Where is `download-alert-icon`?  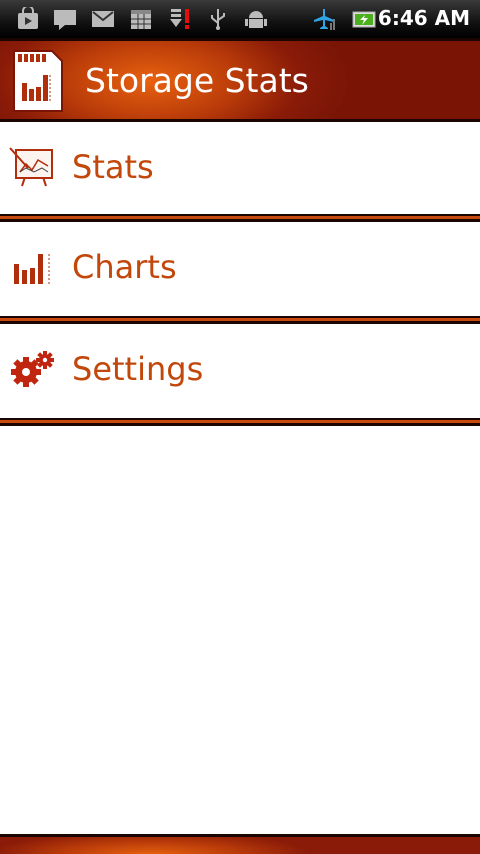 download-alert-icon is located at coordinates (179, 19).